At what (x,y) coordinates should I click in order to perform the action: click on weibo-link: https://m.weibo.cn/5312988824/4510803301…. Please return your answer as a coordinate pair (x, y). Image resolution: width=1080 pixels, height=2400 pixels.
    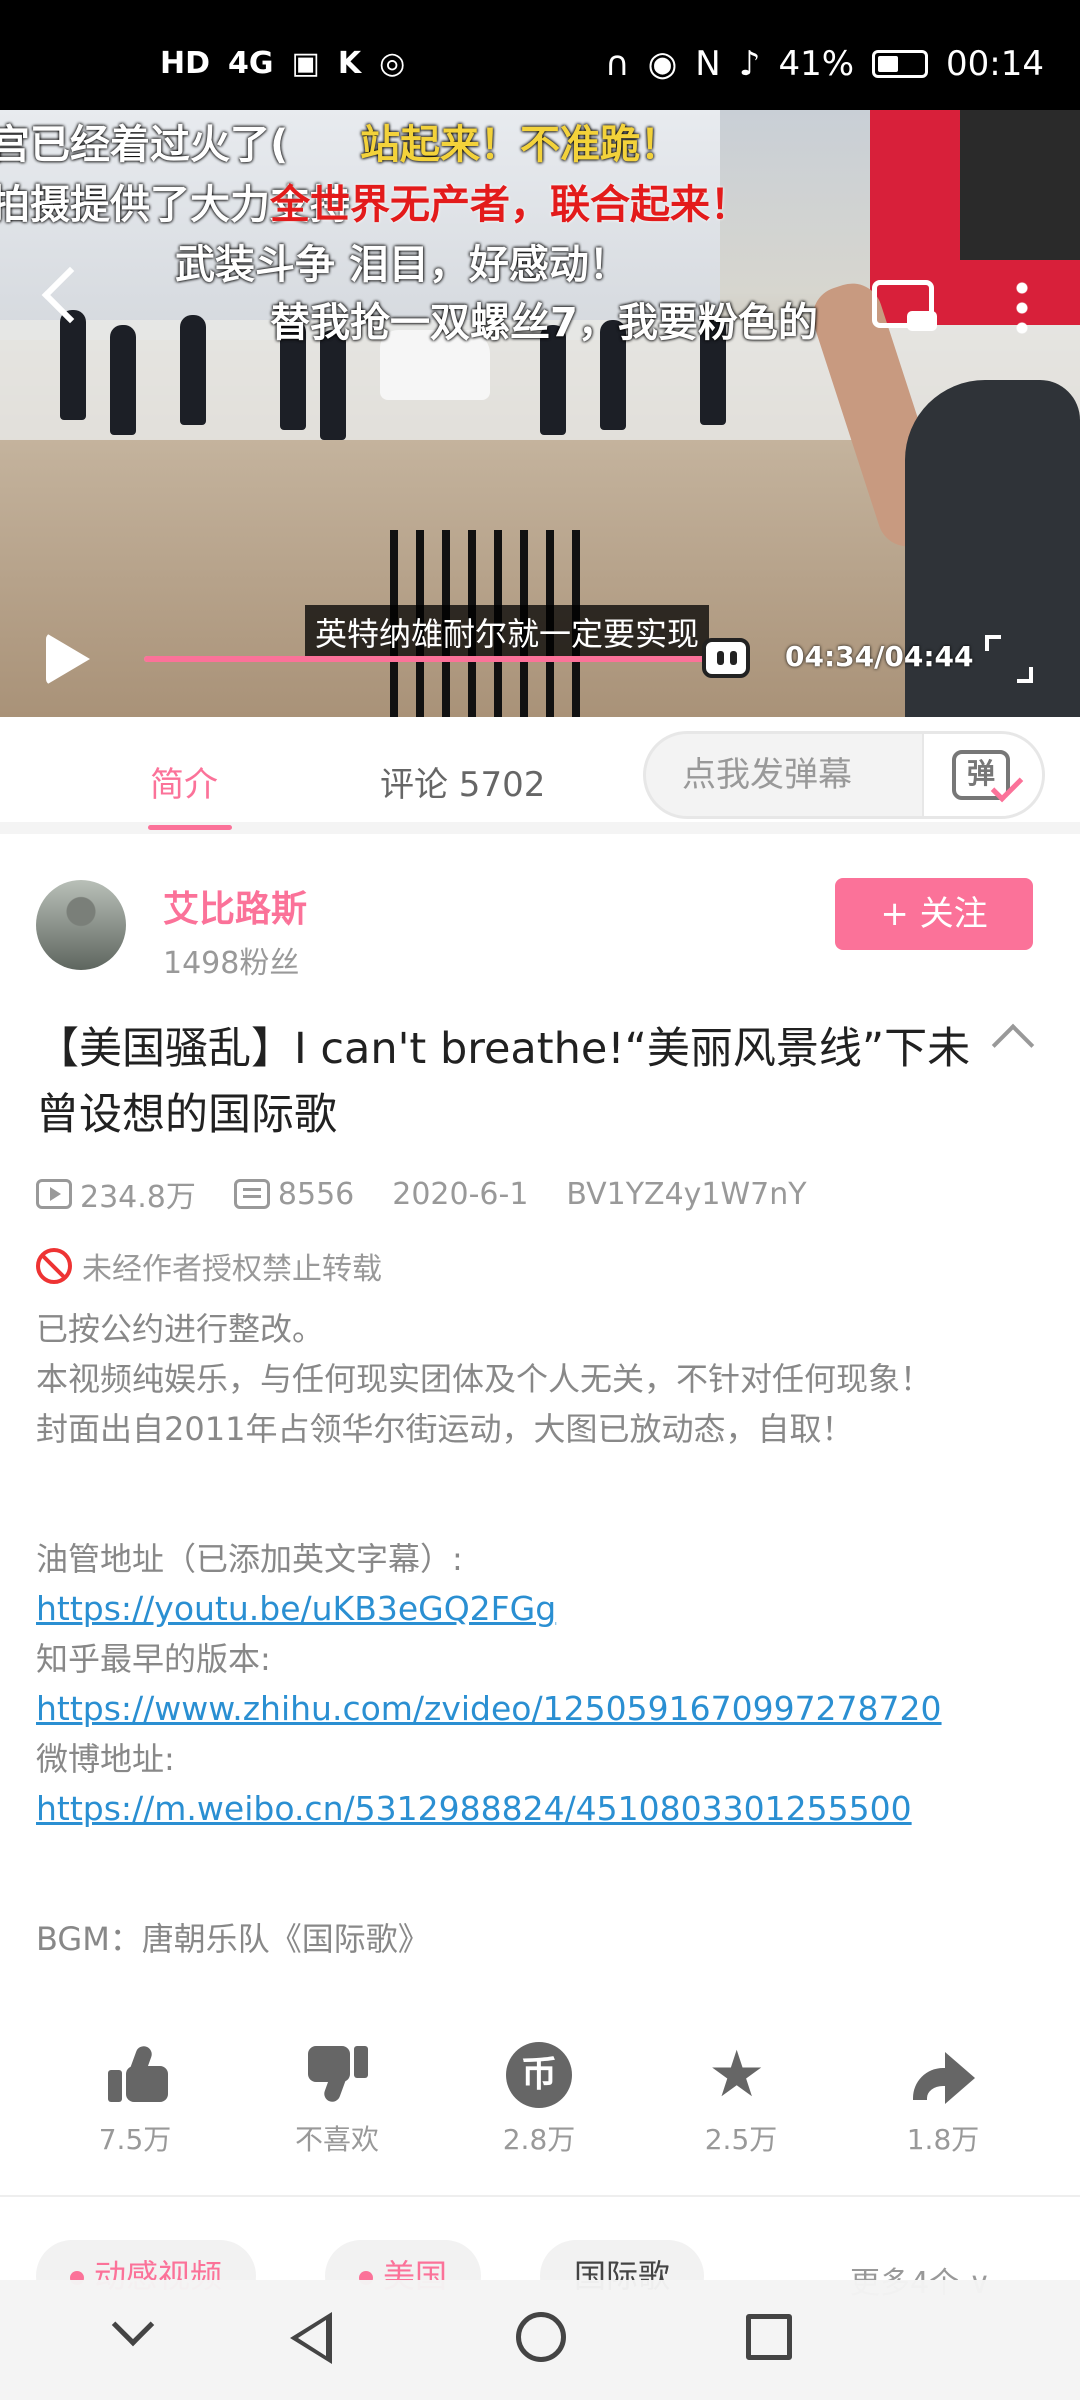
    Looking at the image, I should click on (474, 1808).